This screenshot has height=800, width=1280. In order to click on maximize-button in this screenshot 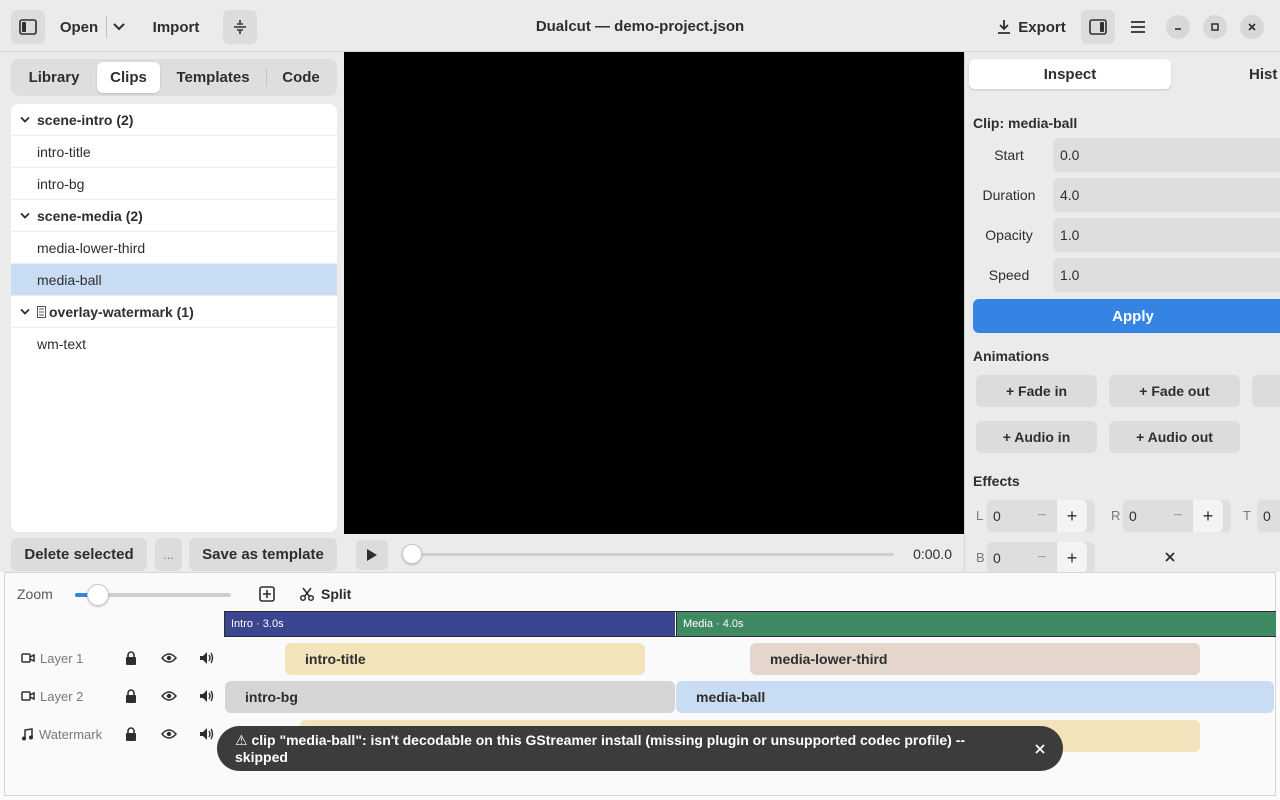, I will do `click(1215, 27)`.